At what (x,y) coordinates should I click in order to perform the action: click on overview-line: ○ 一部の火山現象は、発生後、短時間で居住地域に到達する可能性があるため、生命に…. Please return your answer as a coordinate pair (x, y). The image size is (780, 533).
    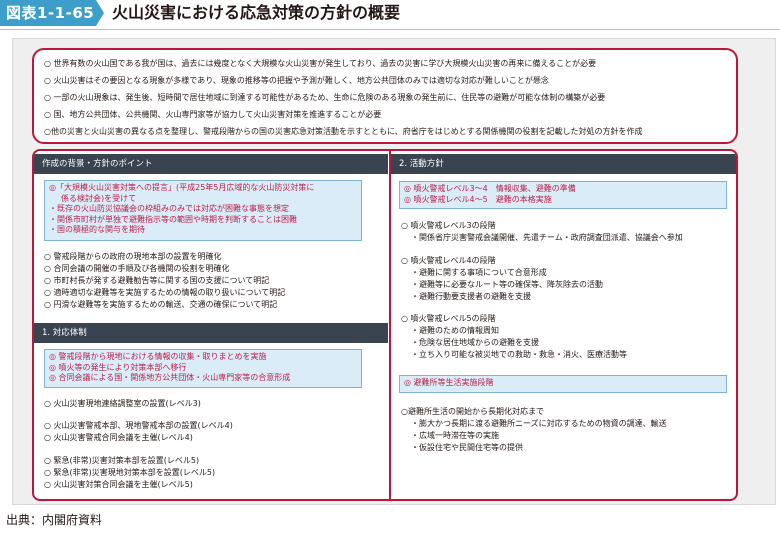
    Looking at the image, I should click on (325, 97).